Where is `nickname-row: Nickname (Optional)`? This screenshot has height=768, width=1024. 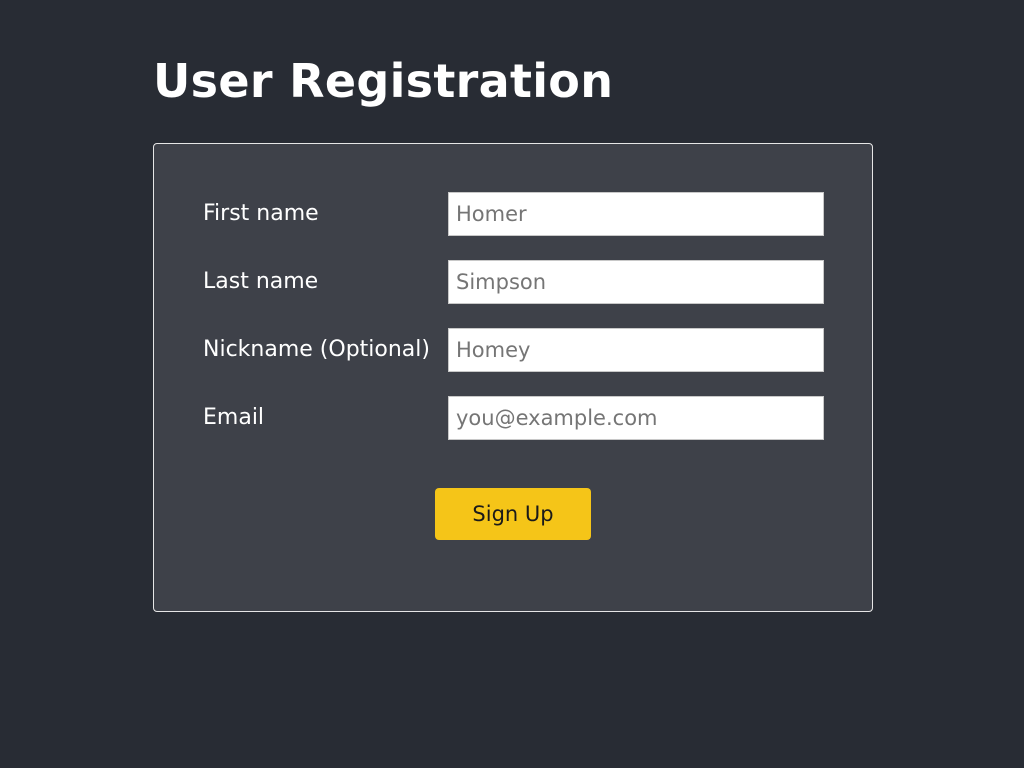
nickname-row: Nickname (Optional) is located at coordinates (514, 350).